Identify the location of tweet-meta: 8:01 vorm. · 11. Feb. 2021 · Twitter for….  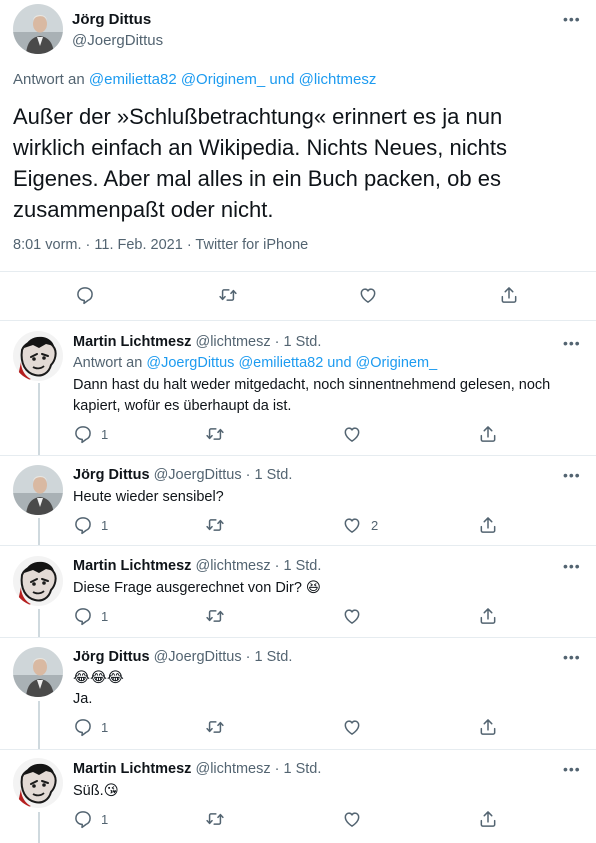
(160, 245).